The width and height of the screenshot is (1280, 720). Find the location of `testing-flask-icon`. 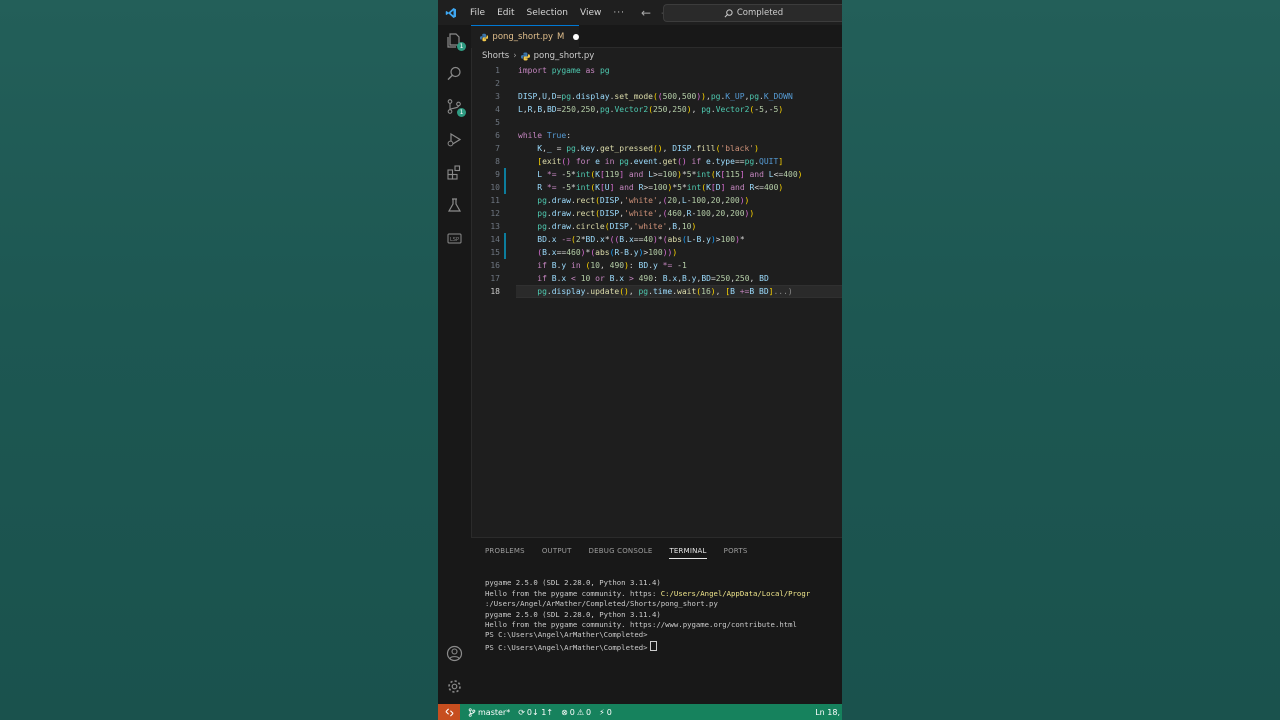

testing-flask-icon is located at coordinates (454, 205).